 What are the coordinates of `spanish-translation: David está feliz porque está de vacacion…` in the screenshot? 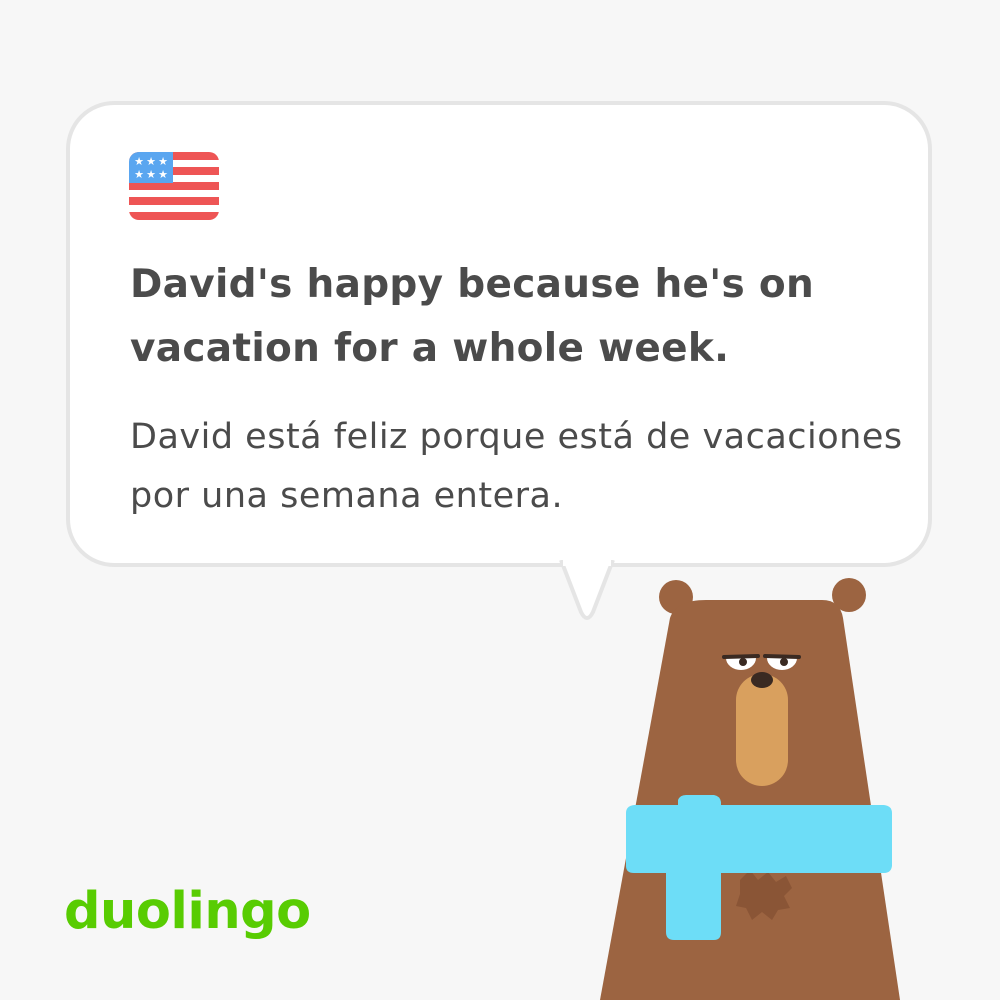 It's located at (516, 466).